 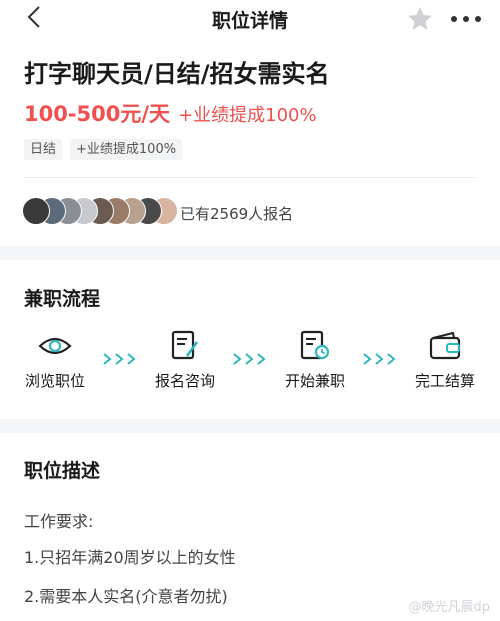 What do you see at coordinates (237, 214) in the screenshot?
I see `applicant-count: 已有2569人报名` at bounding box center [237, 214].